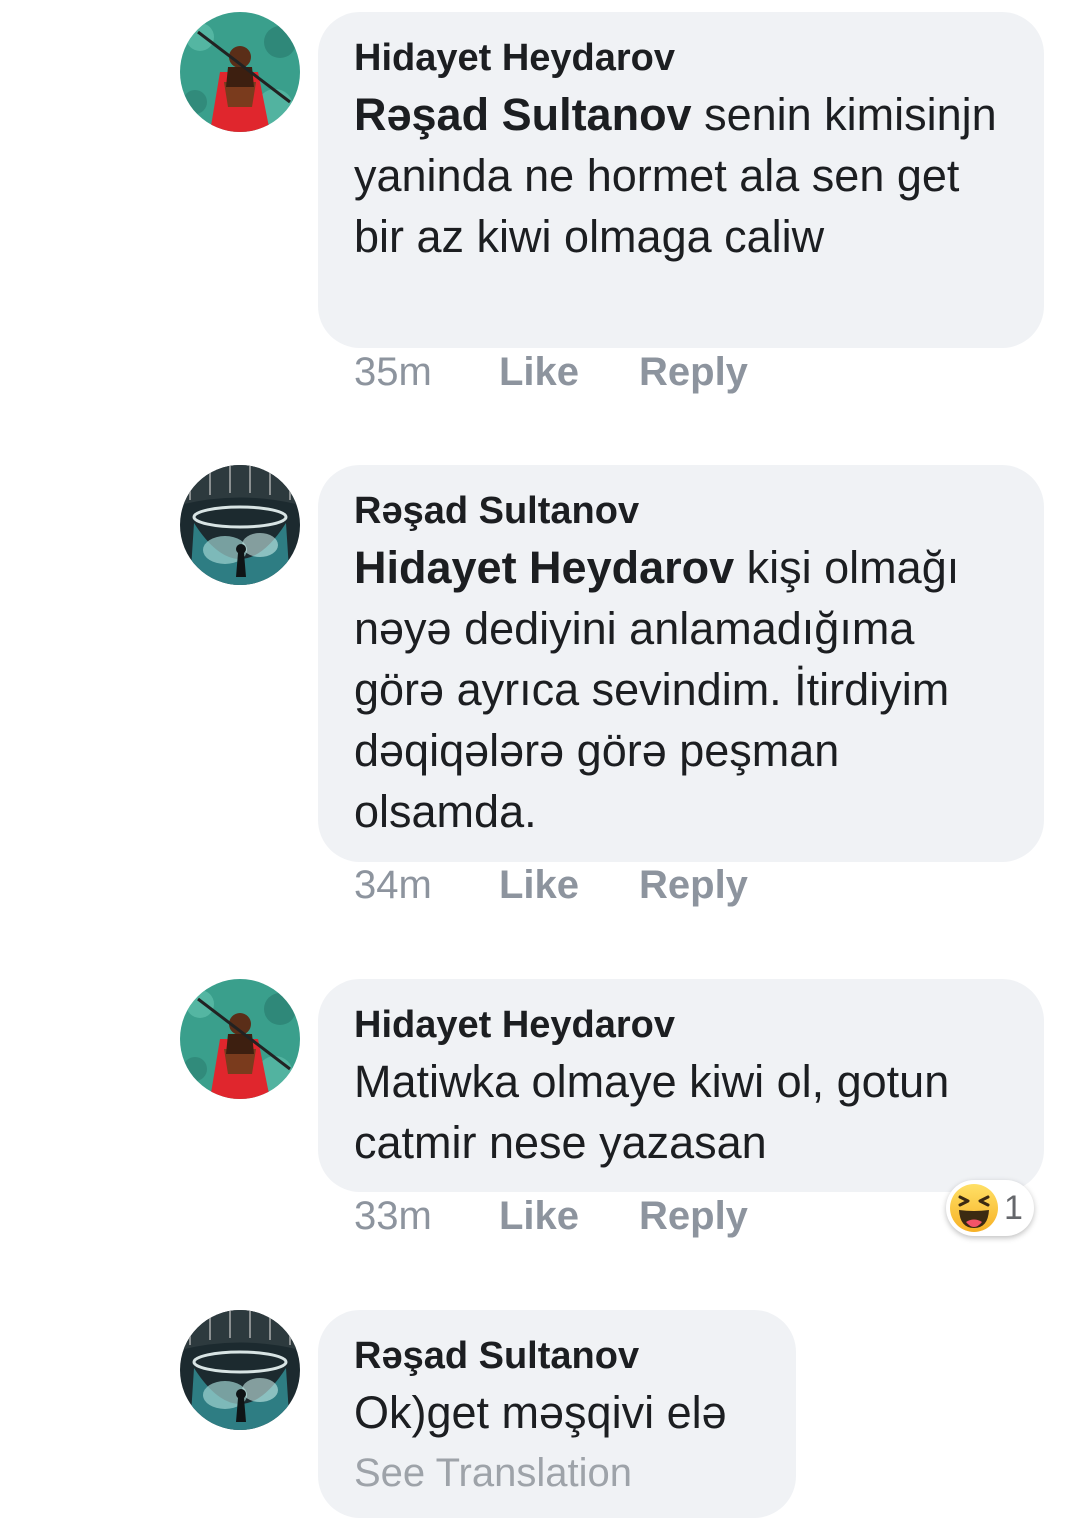 The height and width of the screenshot is (1526, 1080). I want to click on haha-emoji-icon, so click(974, 1208).